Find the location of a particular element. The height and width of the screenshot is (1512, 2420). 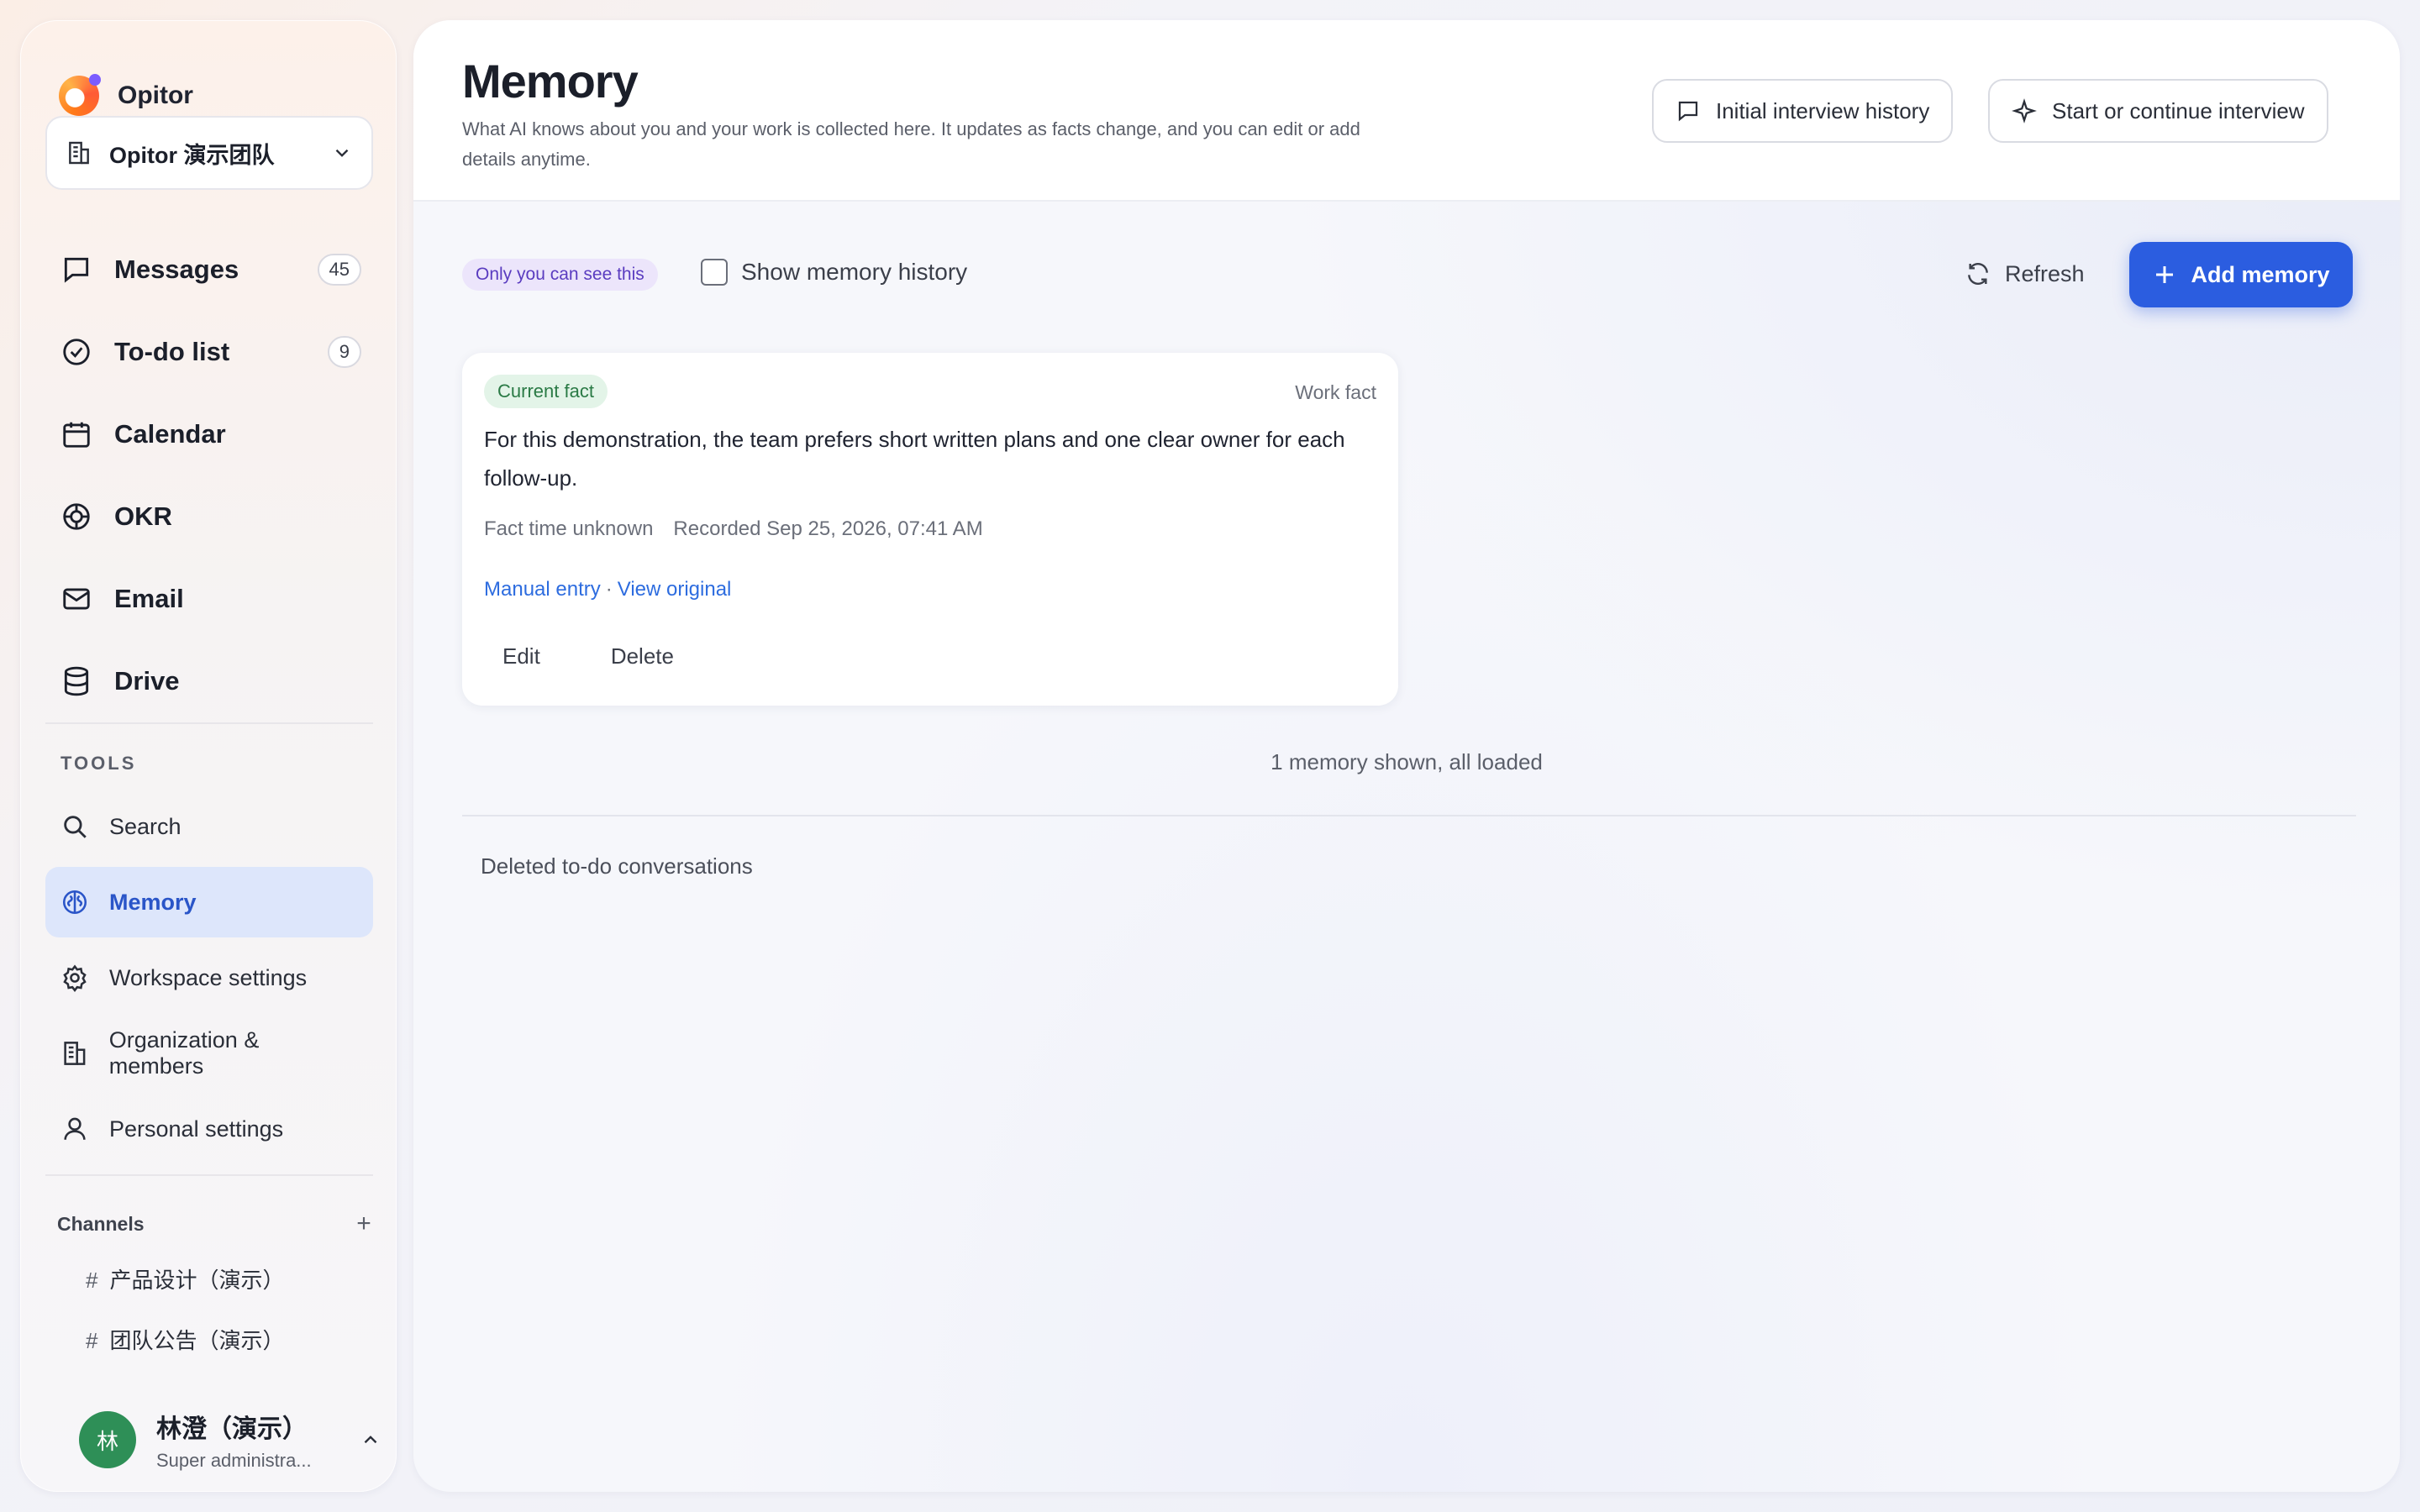

channel-item: # 产品设计（演示） is located at coordinates (185, 1278).